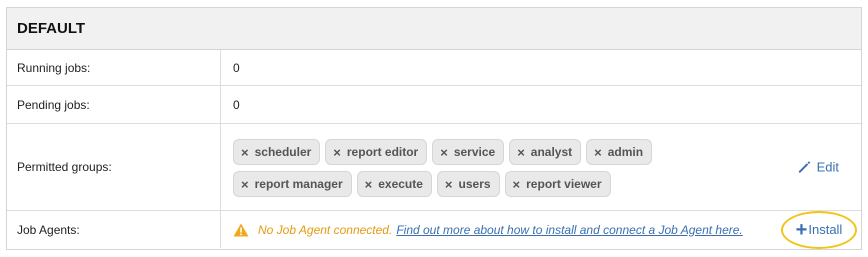 The image size is (868, 257). What do you see at coordinates (474, 152) in the screenshot?
I see `group-chip-label: service` at bounding box center [474, 152].